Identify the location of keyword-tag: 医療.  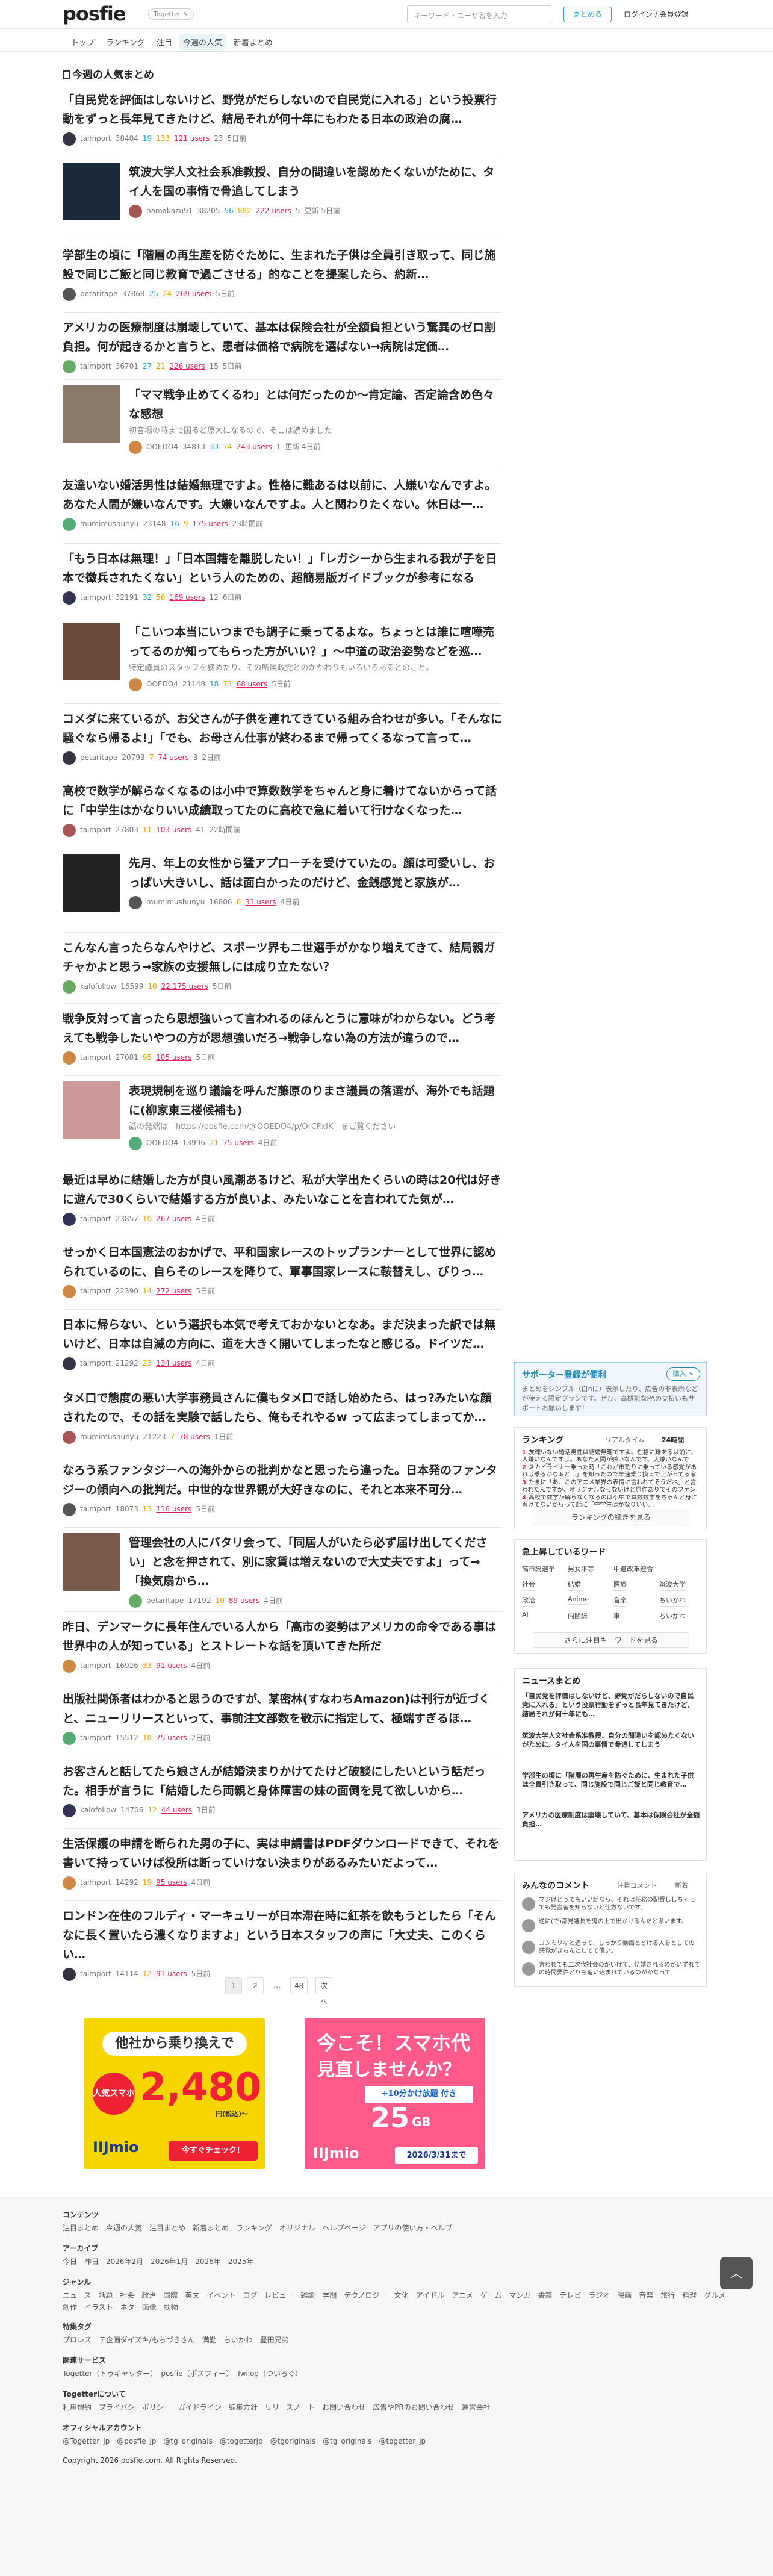
(620, 1585).